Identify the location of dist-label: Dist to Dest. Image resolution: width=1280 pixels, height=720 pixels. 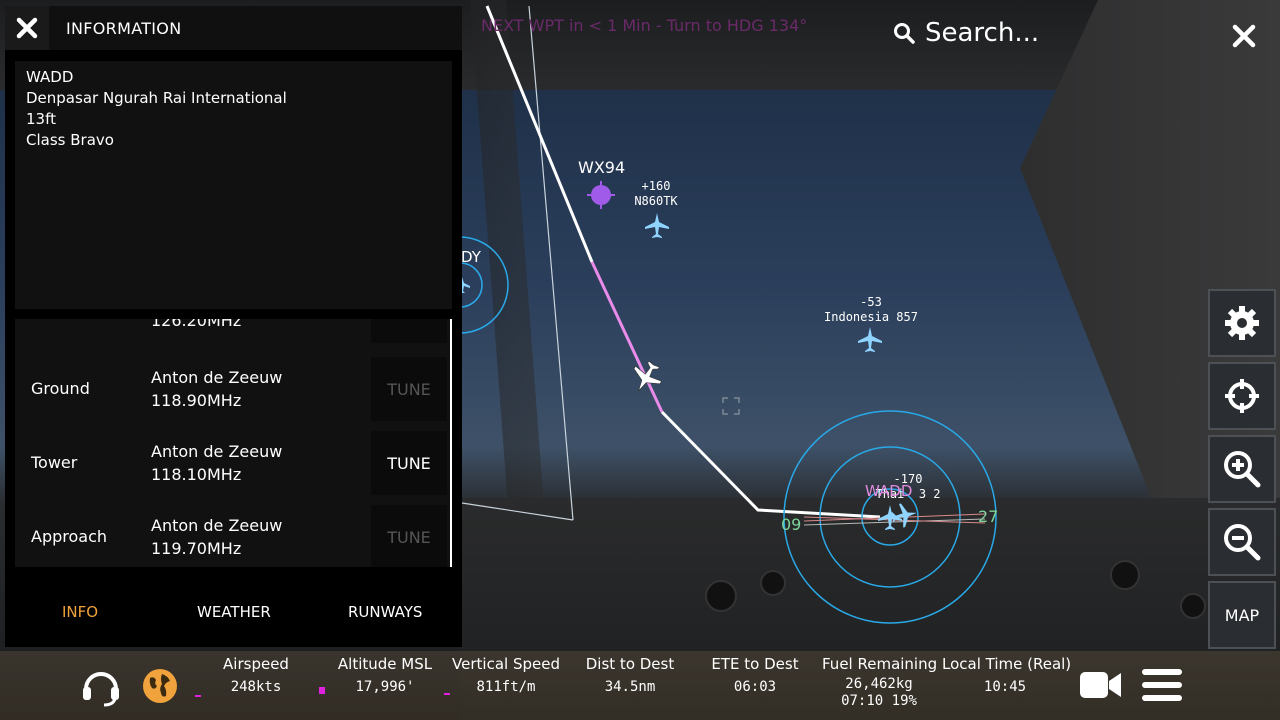
(630, 664).